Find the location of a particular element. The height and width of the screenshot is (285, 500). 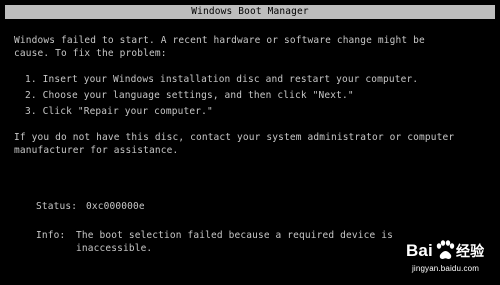

watermark-url: jingyan.baidu.com is located at coordinates (446, 268).